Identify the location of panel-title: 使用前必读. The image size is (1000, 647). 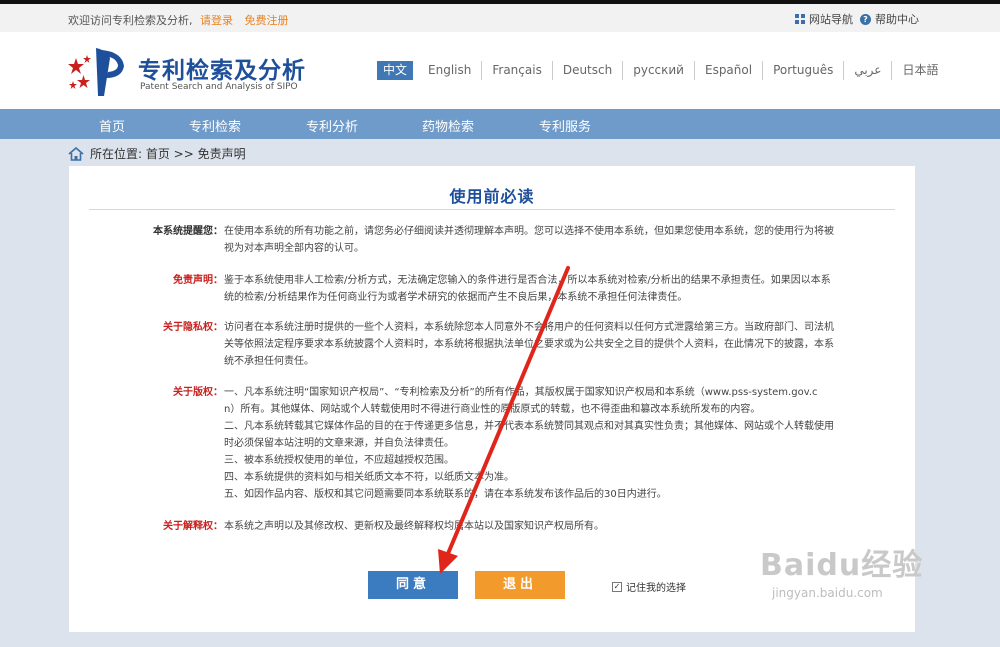
(492, 196).